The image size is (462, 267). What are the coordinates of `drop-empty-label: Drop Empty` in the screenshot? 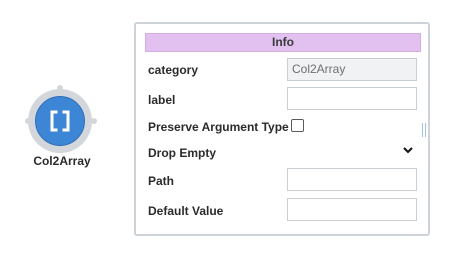 It's located at (182, 153).